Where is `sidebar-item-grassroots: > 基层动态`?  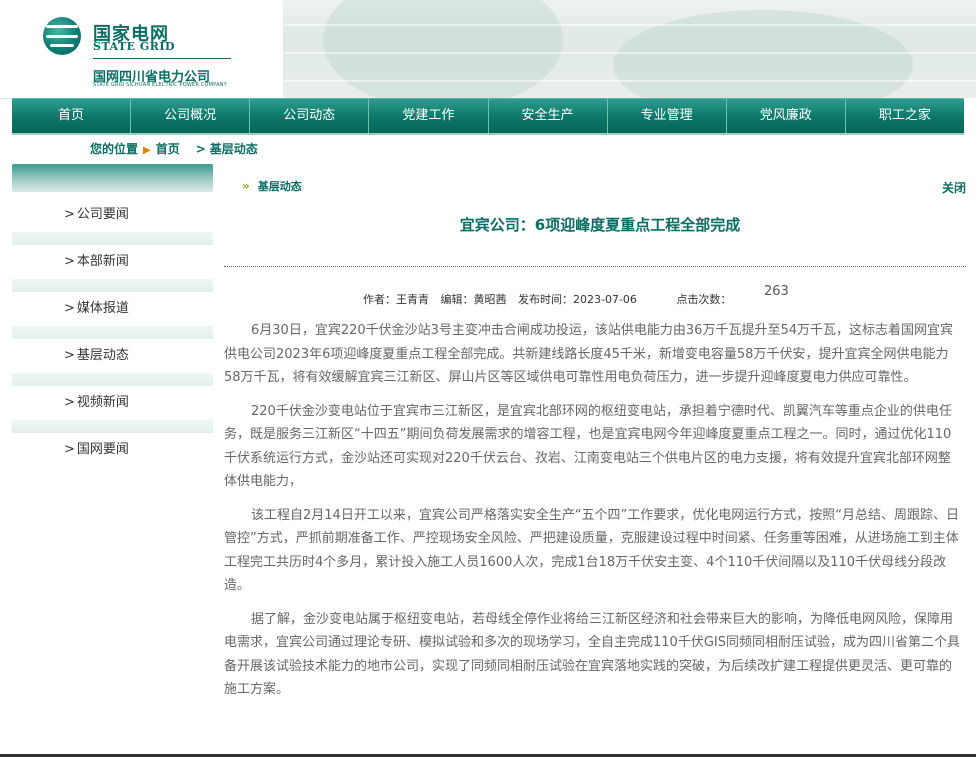 sidebar-item-grassroots: > 基层动态 is located at coordinates (112, 356).